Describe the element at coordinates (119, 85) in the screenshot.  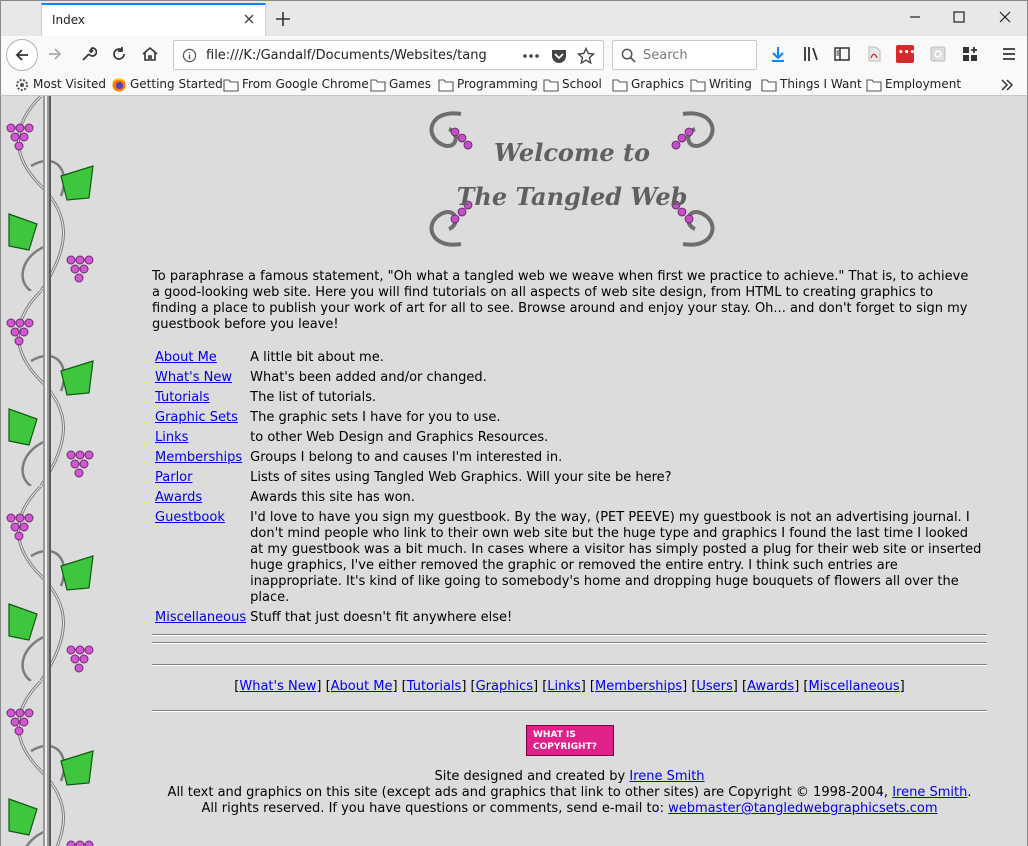
I see `firefox-icon` at that location.